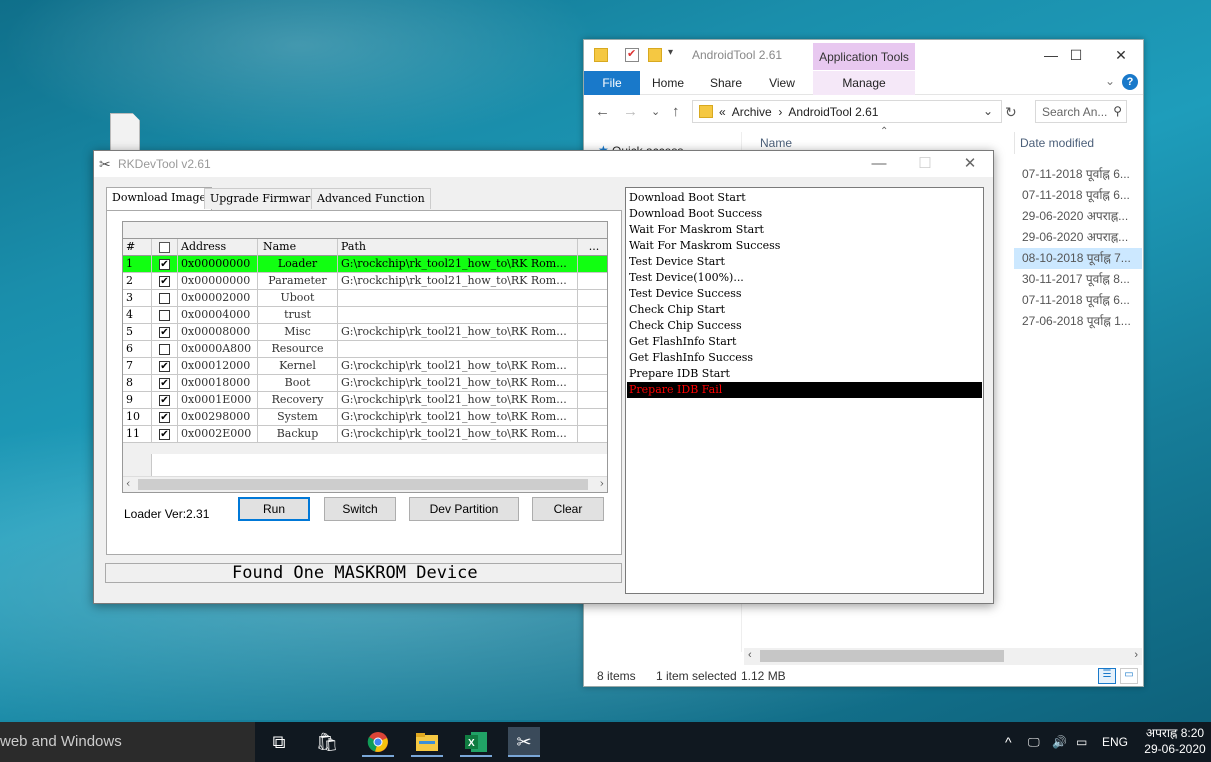 The width and height of the screenshot is (1211, 762). Describe the element at coordinates (676, 111) in the screenshot. I see `up-icon: ↑` at that location.